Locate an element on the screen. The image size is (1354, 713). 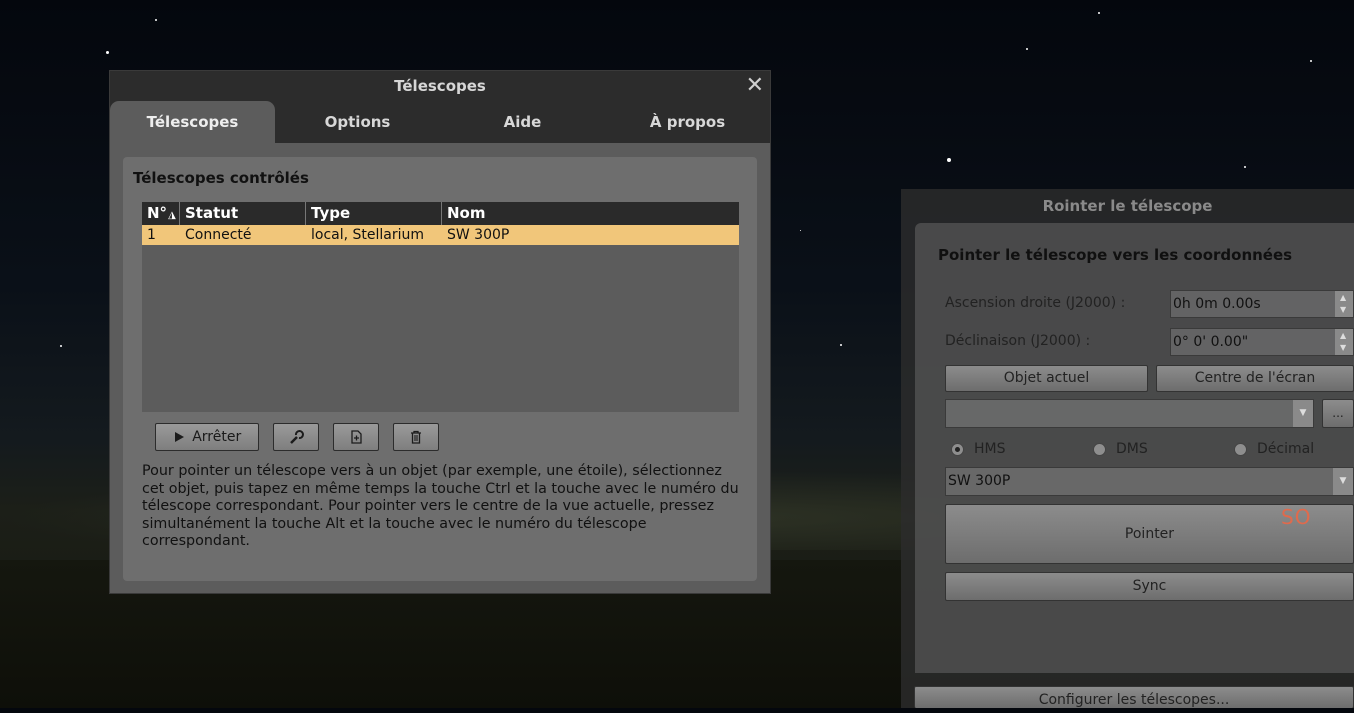
remove-telescope-button is located at coordinates (416, 437).